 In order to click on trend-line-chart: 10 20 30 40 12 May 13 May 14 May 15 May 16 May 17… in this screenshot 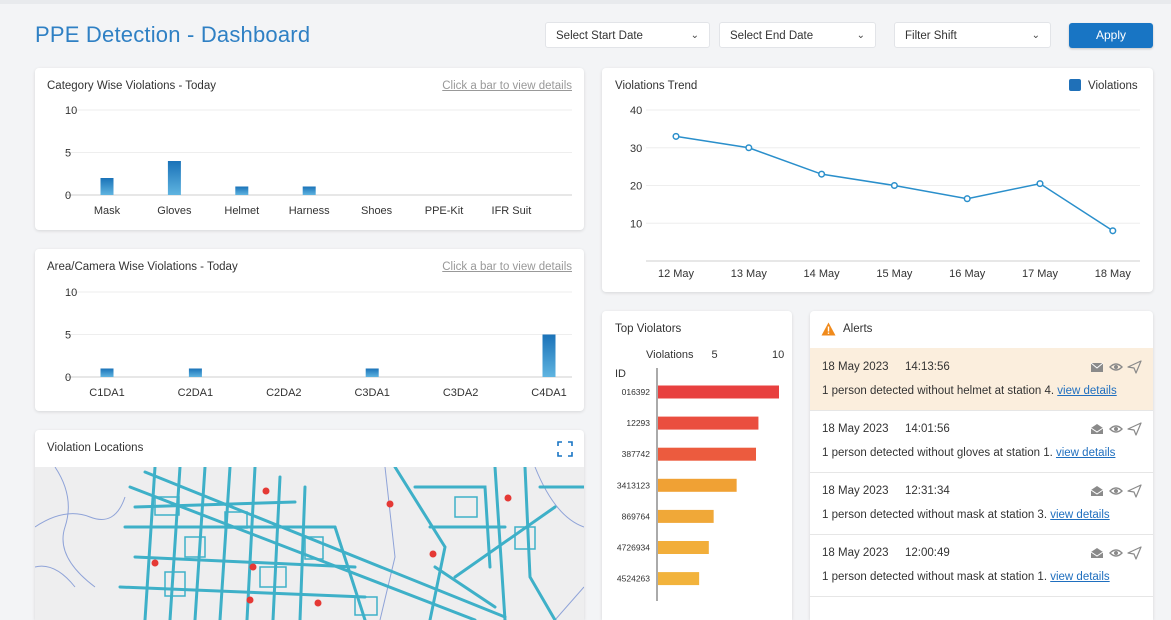, I will do `click(885, 179)`.